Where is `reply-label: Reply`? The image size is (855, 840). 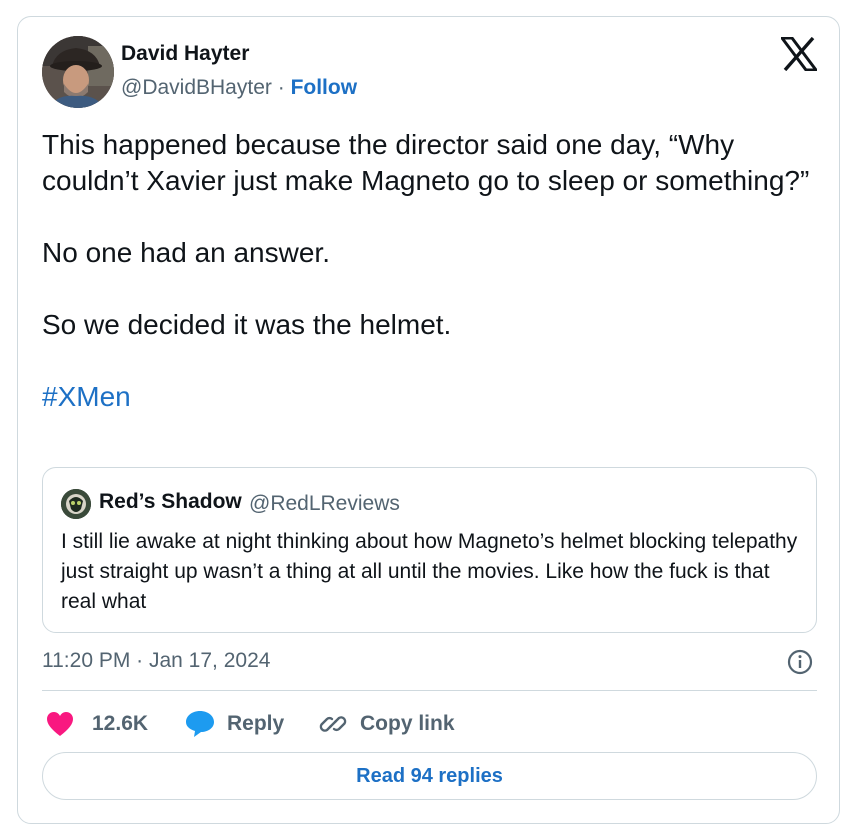 reply-label: Reply is located at coordinates (256, 723).